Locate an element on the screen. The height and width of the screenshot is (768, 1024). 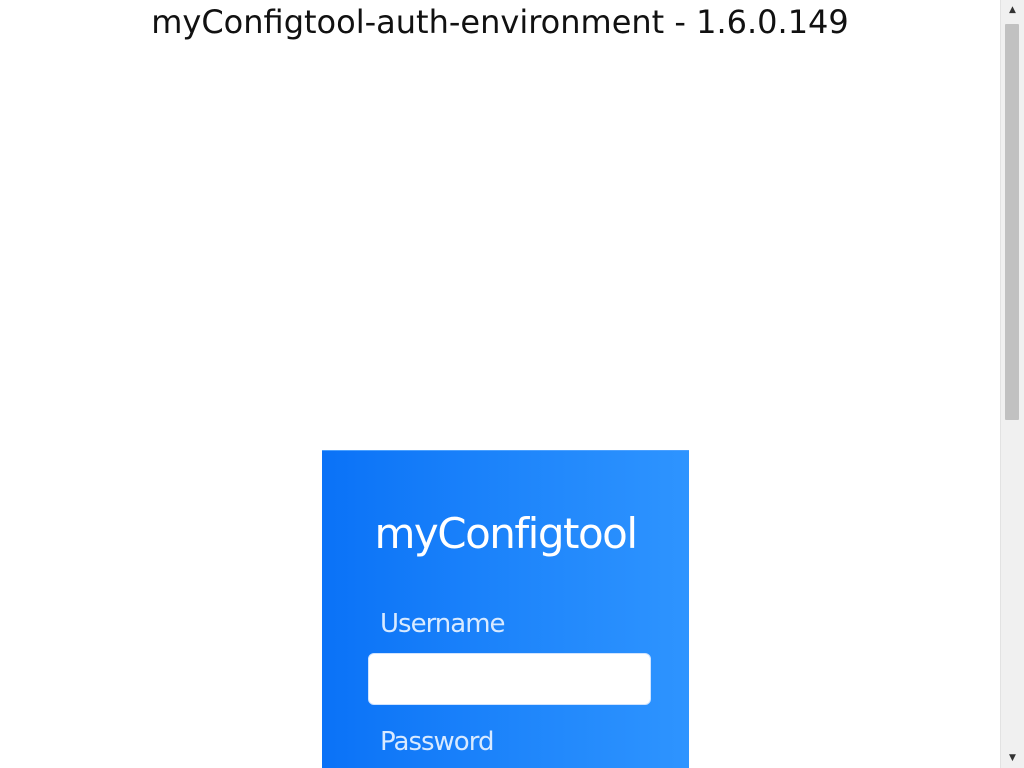
username-input is located at coordinates (509, 679).